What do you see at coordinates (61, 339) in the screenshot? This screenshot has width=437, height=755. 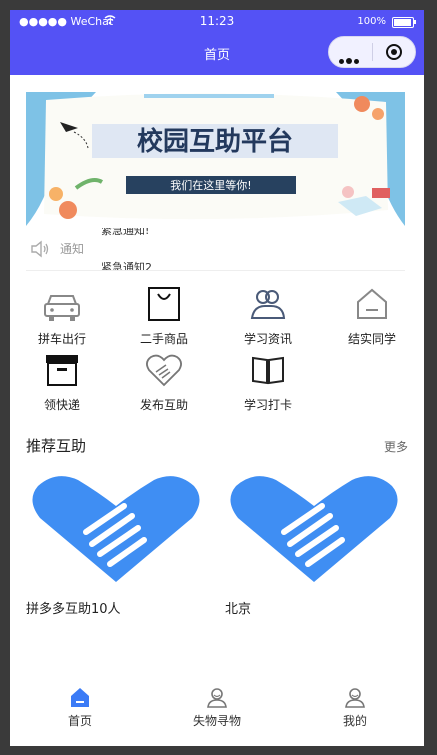 I see `grid-item-label: 拼车出行` at bounding box center [61, 339].